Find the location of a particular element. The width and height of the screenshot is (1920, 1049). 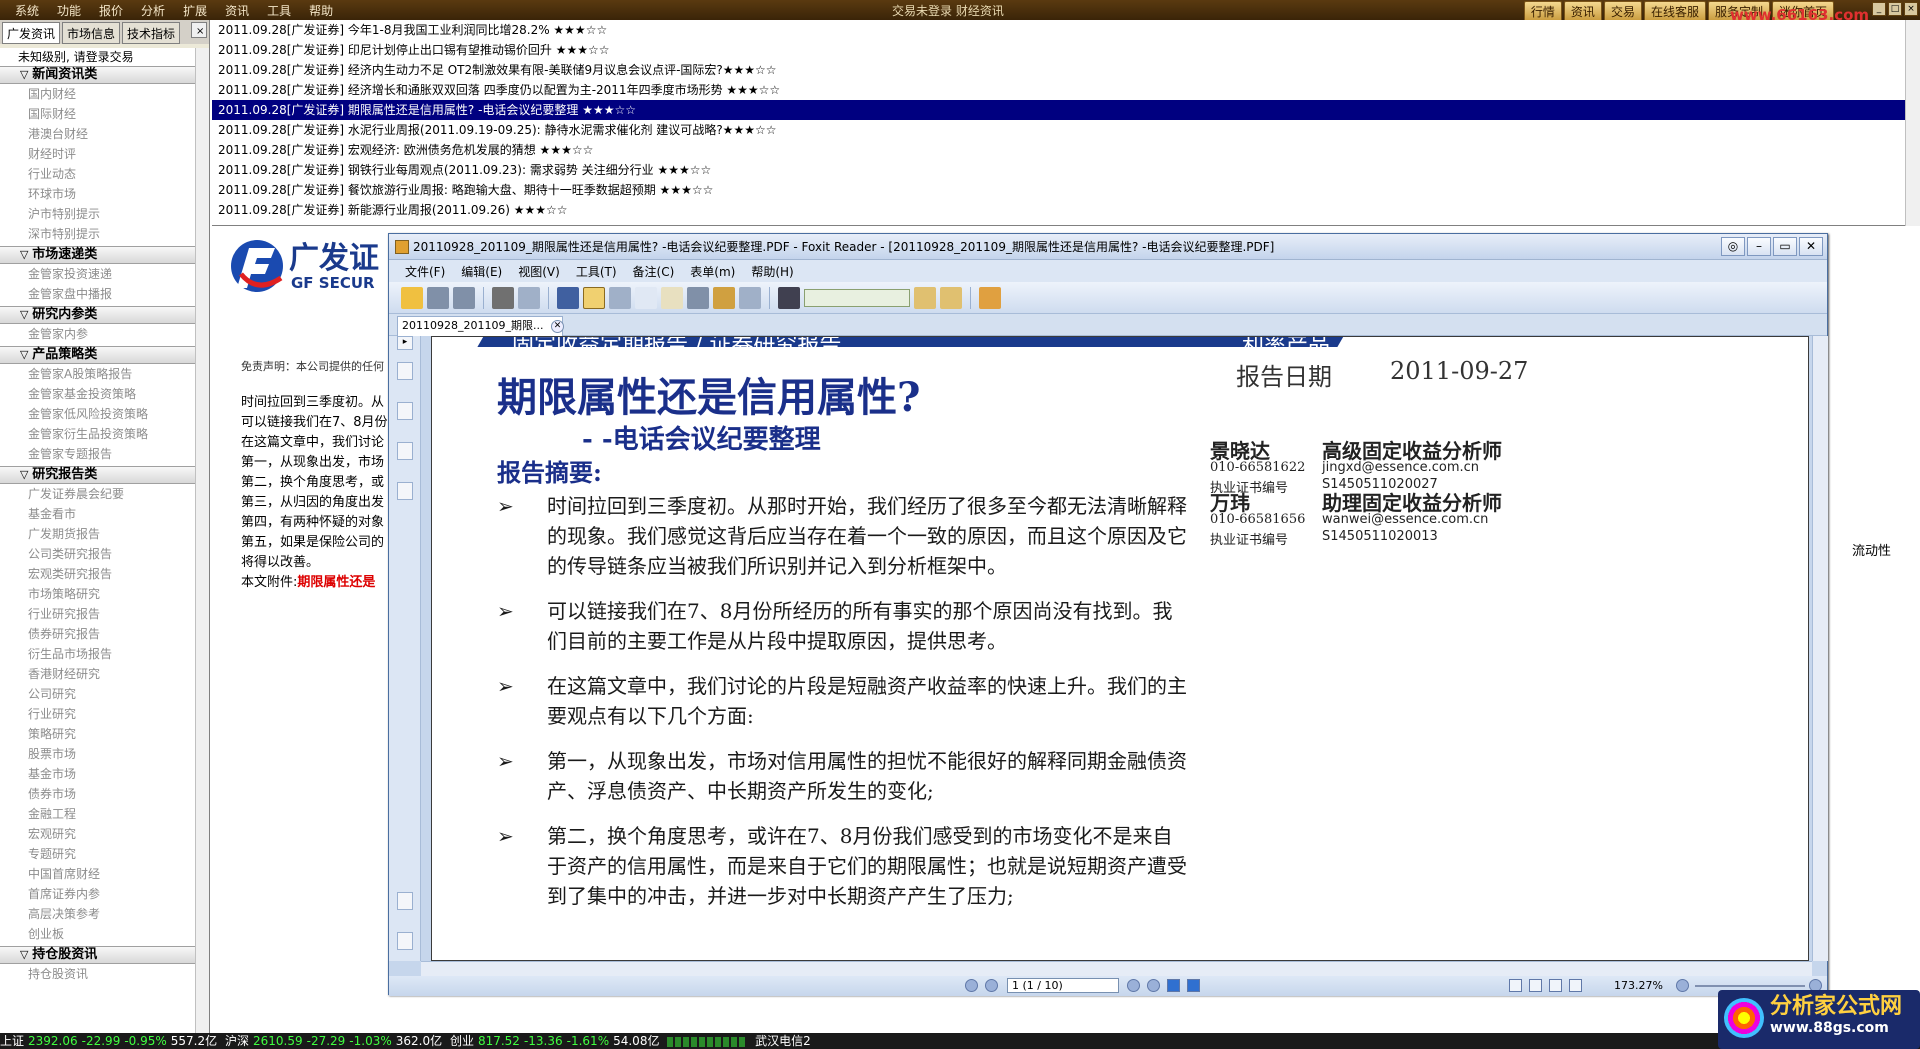

trade-button: 交易 is located at coordinates (1622, 11).